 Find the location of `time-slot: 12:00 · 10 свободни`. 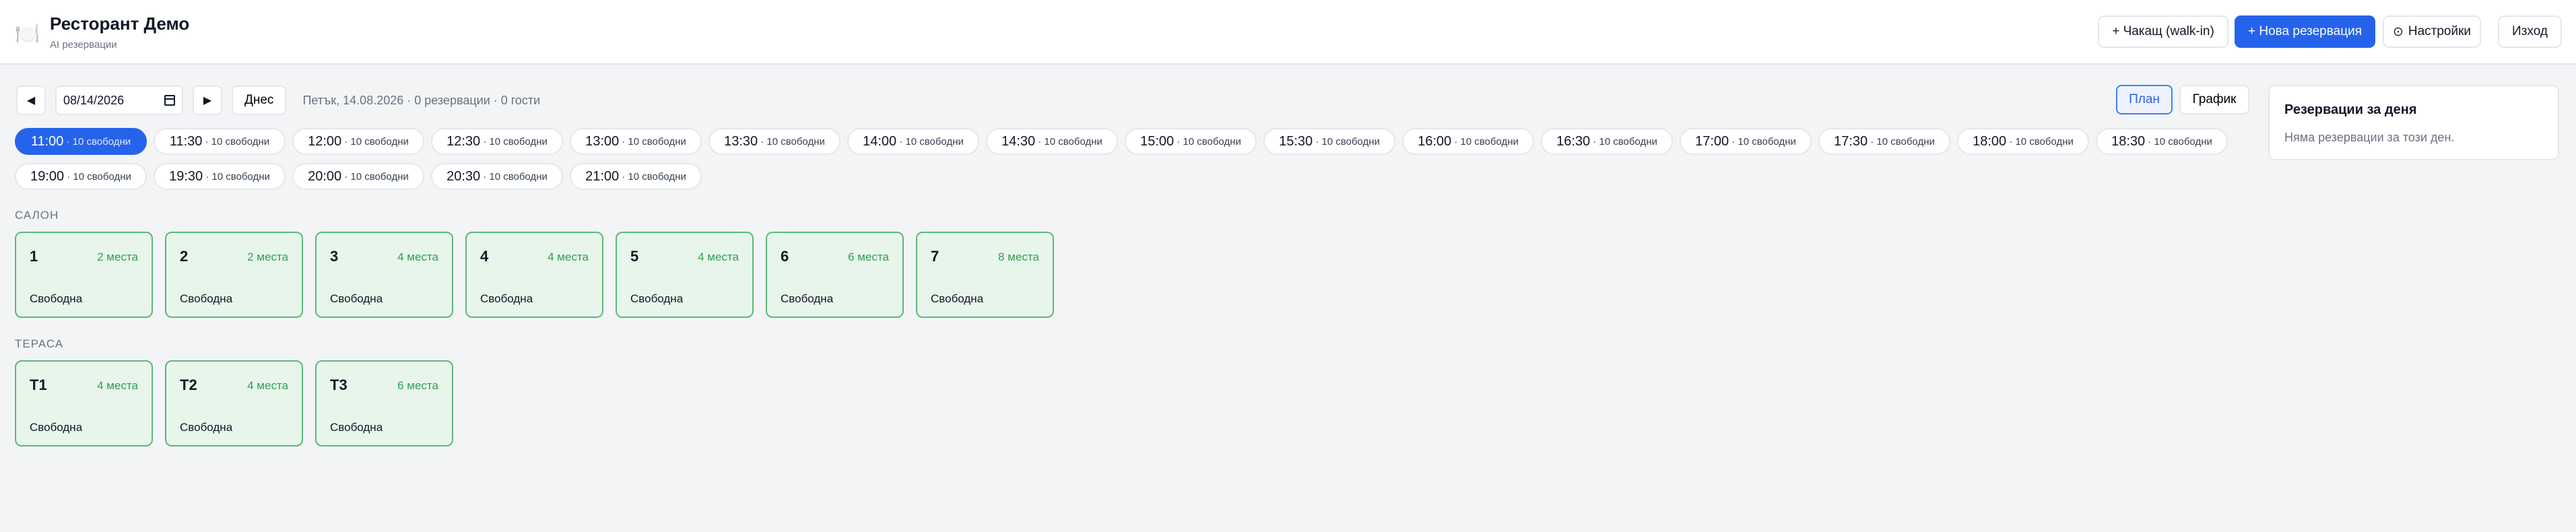

time-slot: 12:00 · 10 свободни is located at coordinates (358, 141).